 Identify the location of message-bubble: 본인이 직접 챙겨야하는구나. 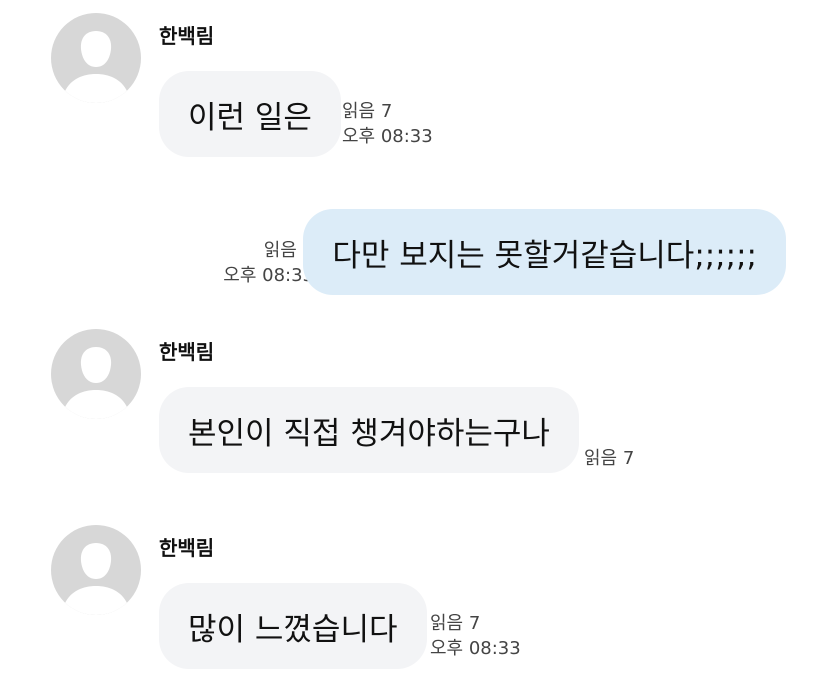
(369, 430).